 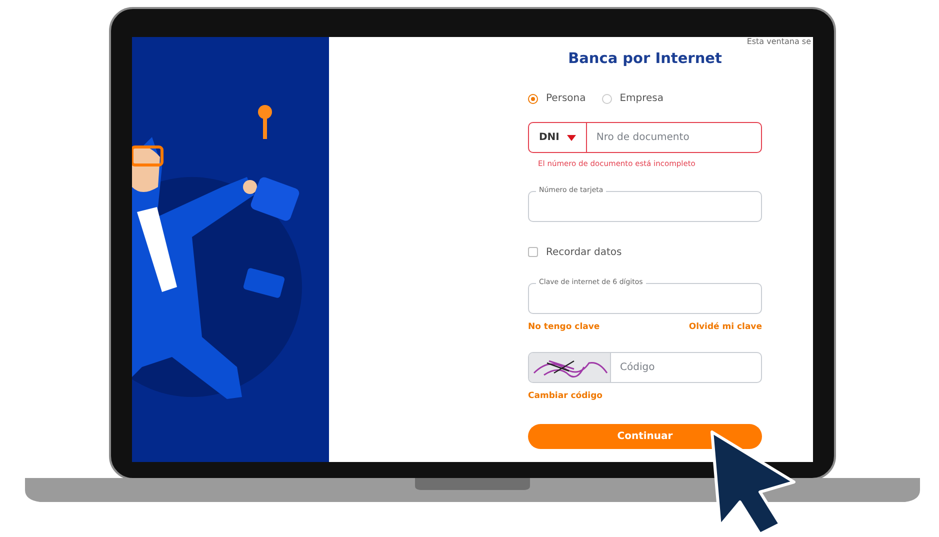 I want to click on document-number-field: Nro de documento, so click(x=674, y=137).